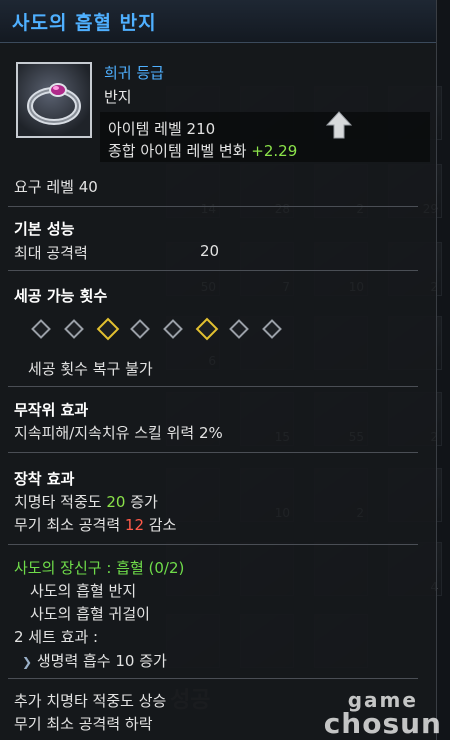  What do you see at coordinates (382, 723) in the screenshot?
I see `watermark-line-2: chosun` at bounding box center [382, 723].